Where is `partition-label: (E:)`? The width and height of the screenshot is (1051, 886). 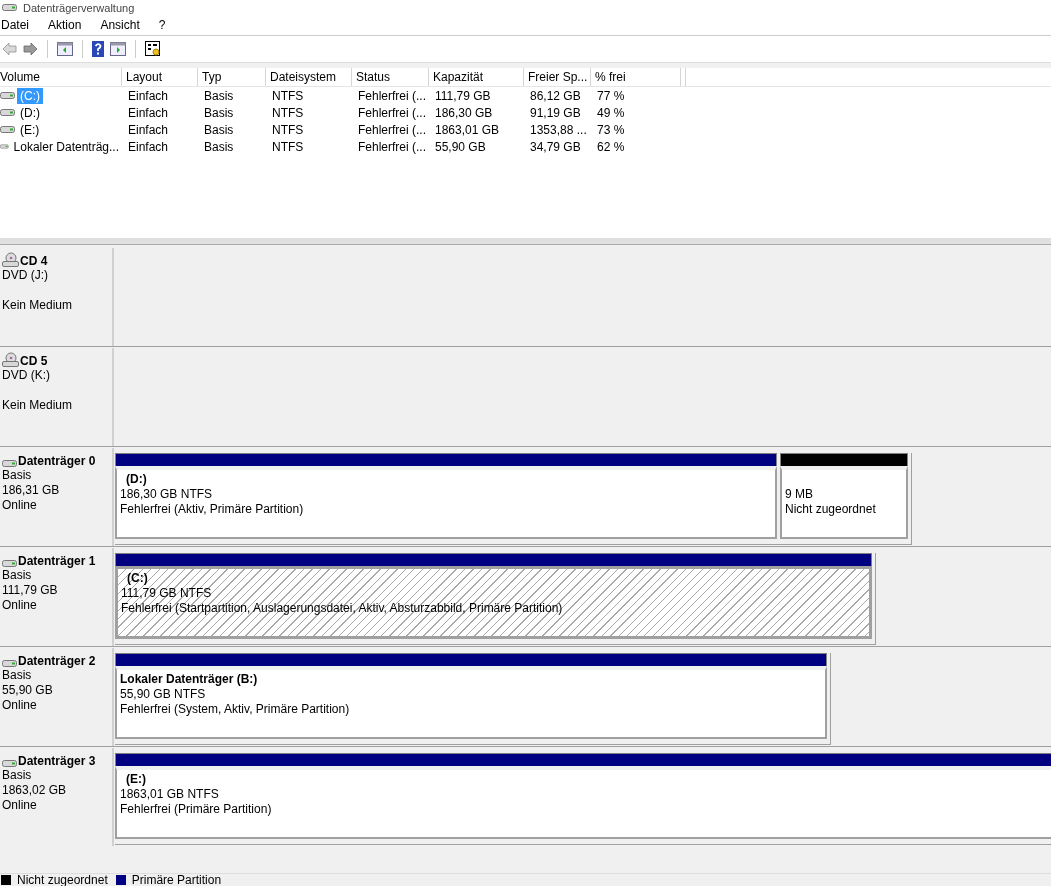 partition-label: (E:) is located at coordinates (135, 779).